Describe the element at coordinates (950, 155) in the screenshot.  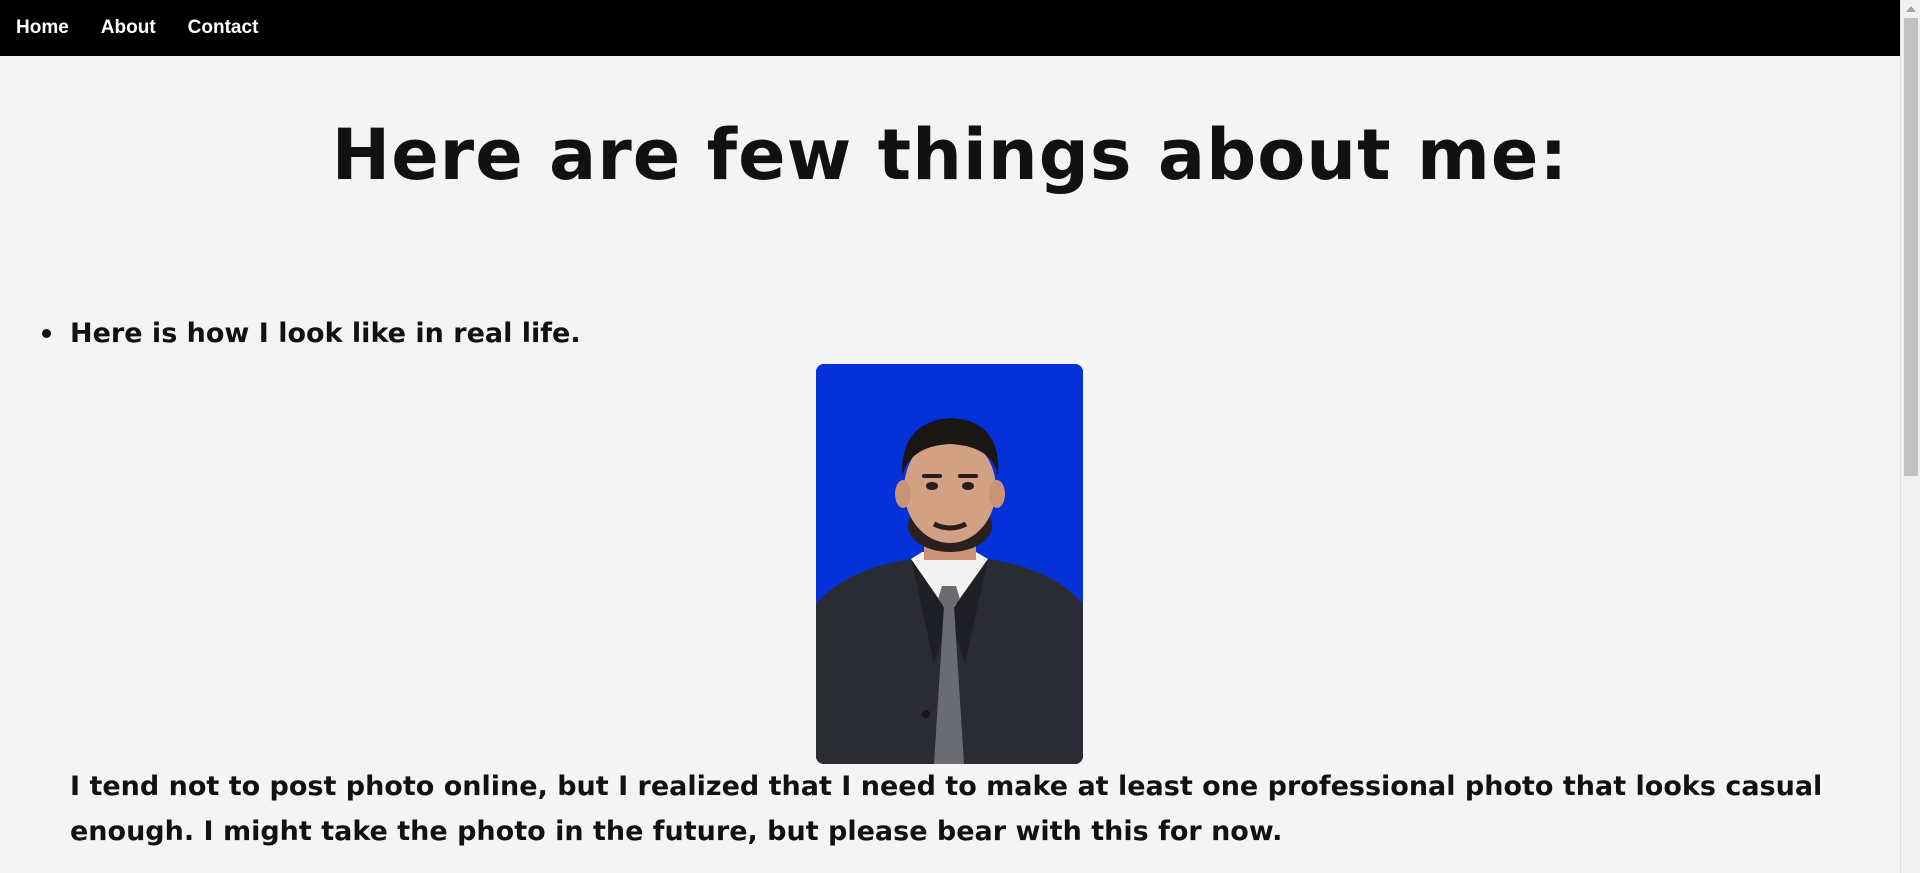
I see `page-title: Here are few things about me:` at that location.